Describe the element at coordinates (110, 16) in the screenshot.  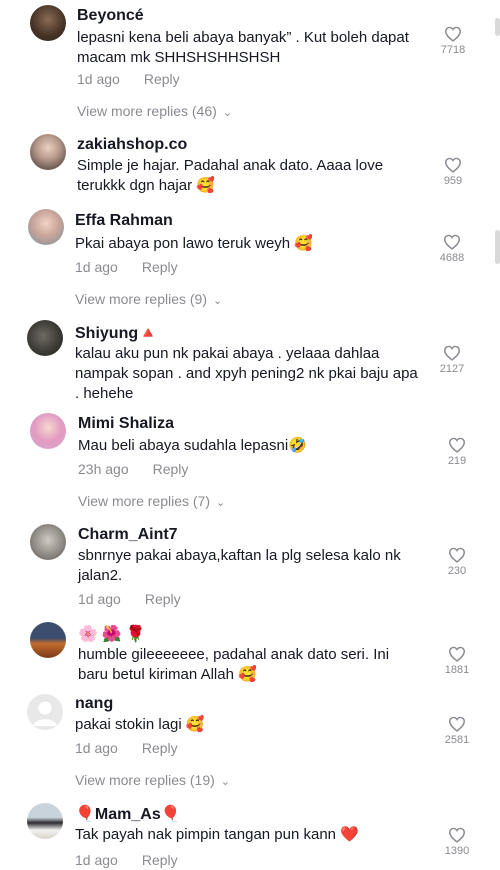
I see `comment-username: Beyoncé` at that location.